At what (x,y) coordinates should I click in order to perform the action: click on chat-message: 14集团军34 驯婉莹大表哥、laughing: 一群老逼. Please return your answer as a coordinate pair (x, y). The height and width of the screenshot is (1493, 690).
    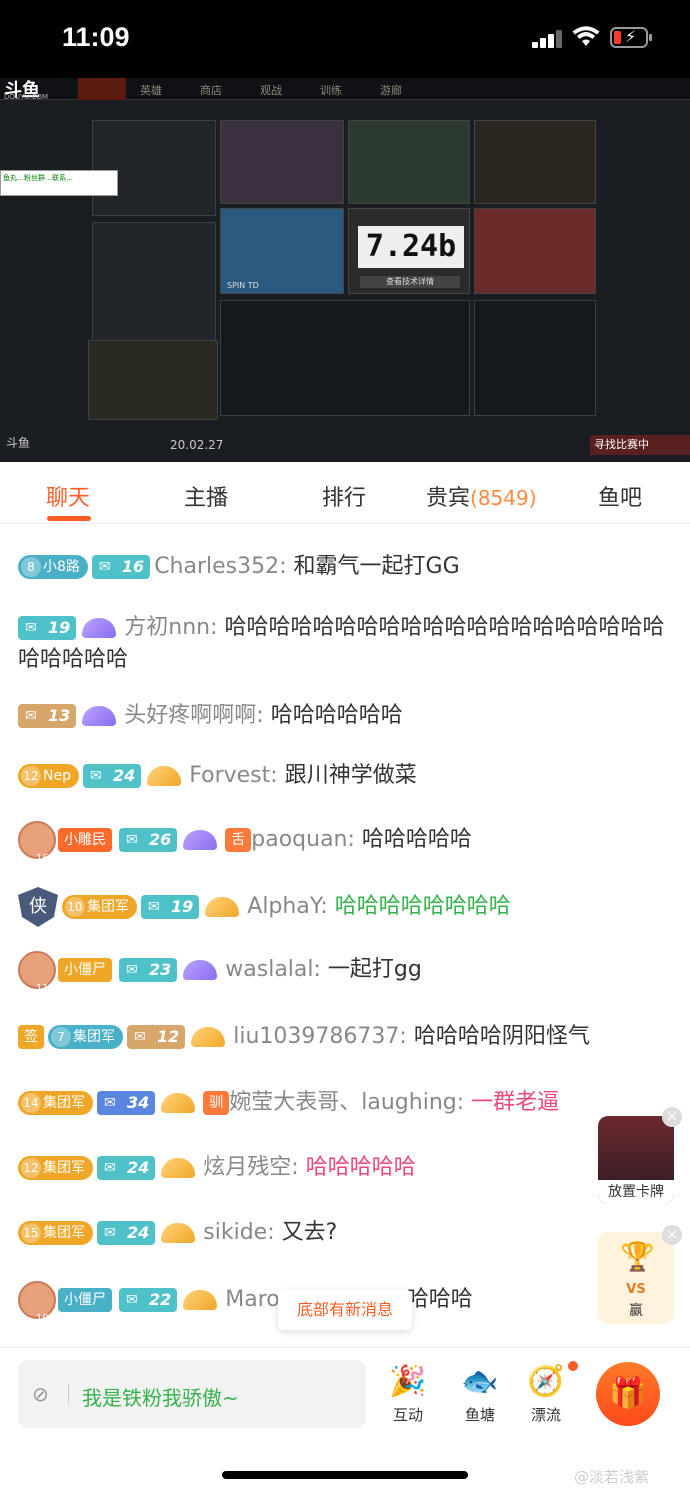
    Looking at the image, I should click on (348, 1103).